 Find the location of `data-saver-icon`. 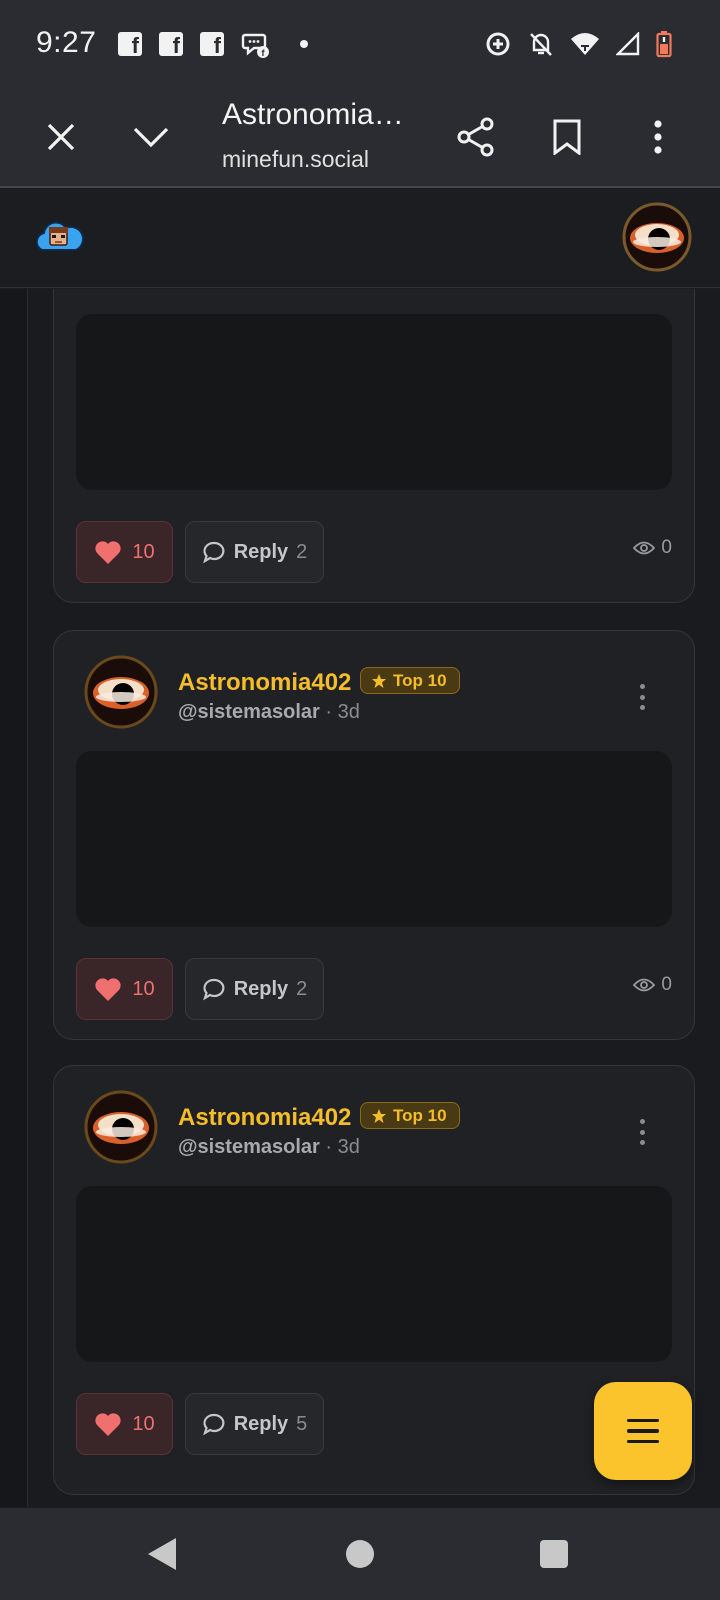

data-saver-icon is located at coordinates (498, 44).